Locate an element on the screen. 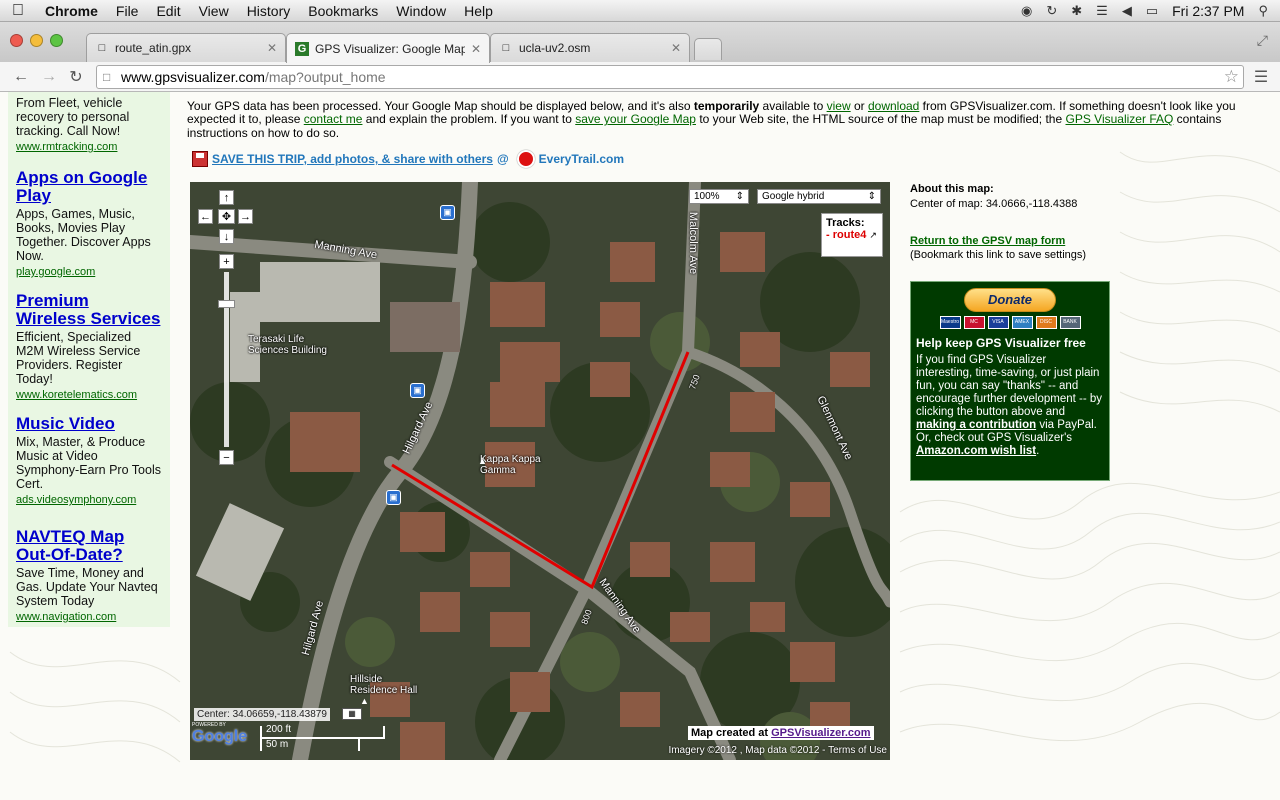 The width and height of the screenshot is (1280, 800). view-link: view is located at coordinates (839, 106).